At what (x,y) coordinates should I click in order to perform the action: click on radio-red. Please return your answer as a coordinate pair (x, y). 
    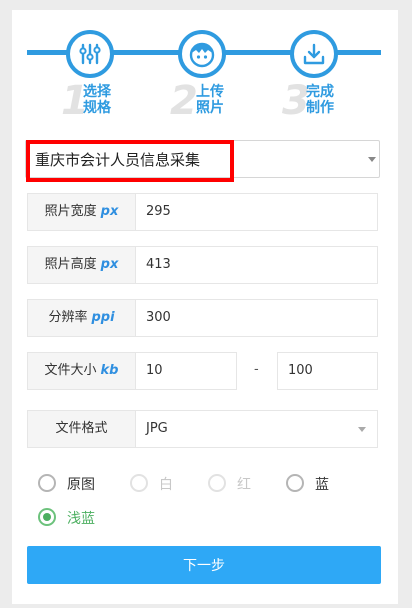
    Looking at the image, I should click on (217, 483).